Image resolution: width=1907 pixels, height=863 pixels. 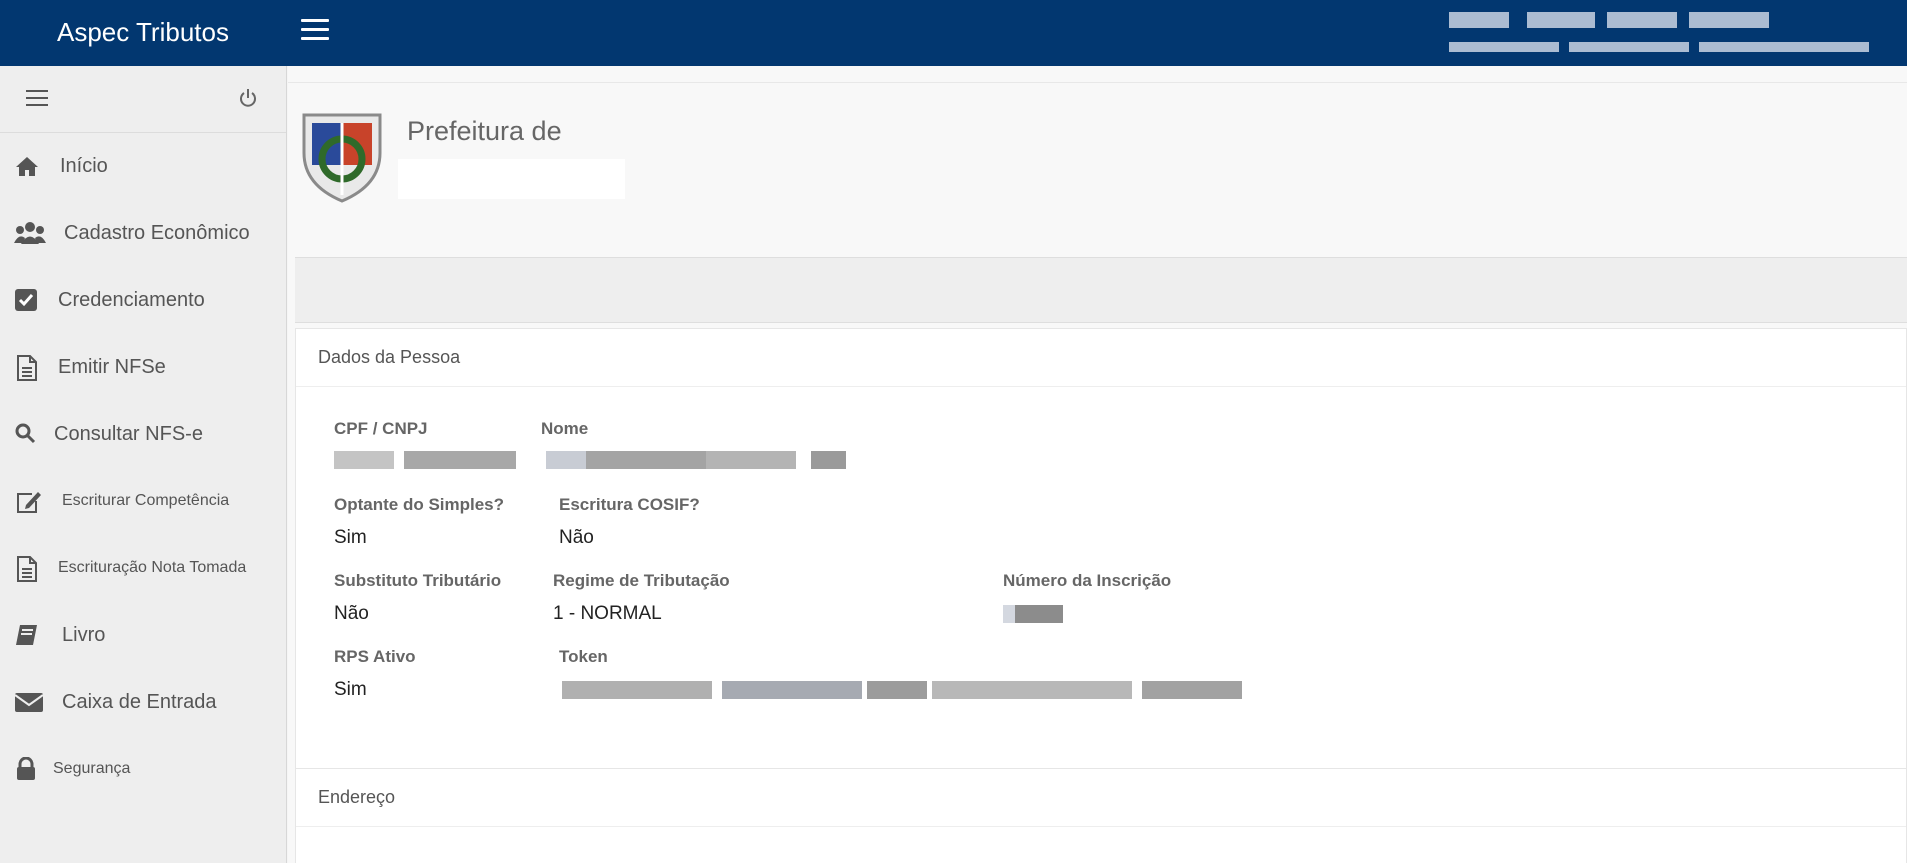 I want to click on panel-title: Endereço, so click(x=1101, y=798).